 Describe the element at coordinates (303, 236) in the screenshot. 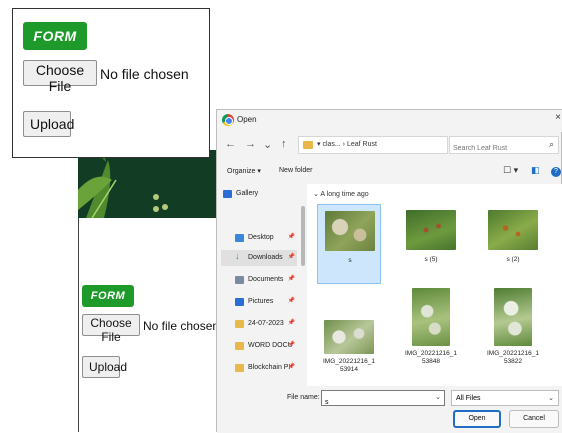

I see `navigation-pane-scrollbar` at that location.